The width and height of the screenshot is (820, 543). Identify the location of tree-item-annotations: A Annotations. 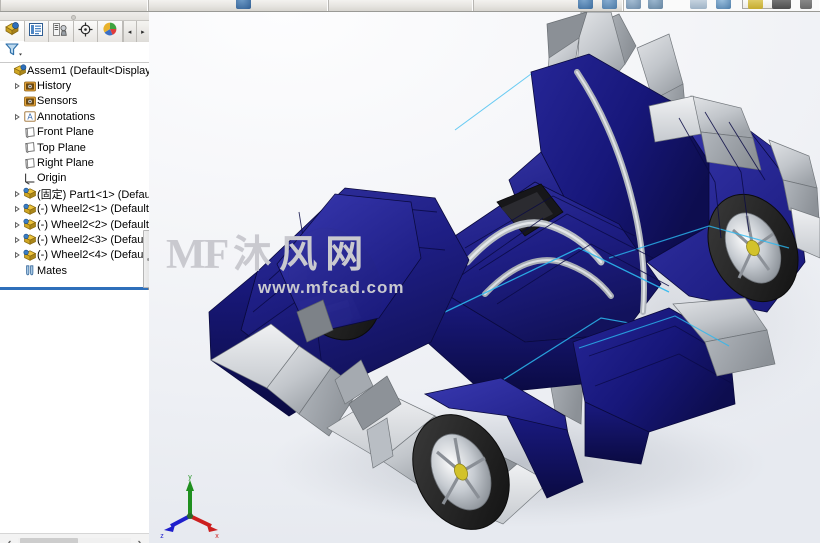
(74, 116).